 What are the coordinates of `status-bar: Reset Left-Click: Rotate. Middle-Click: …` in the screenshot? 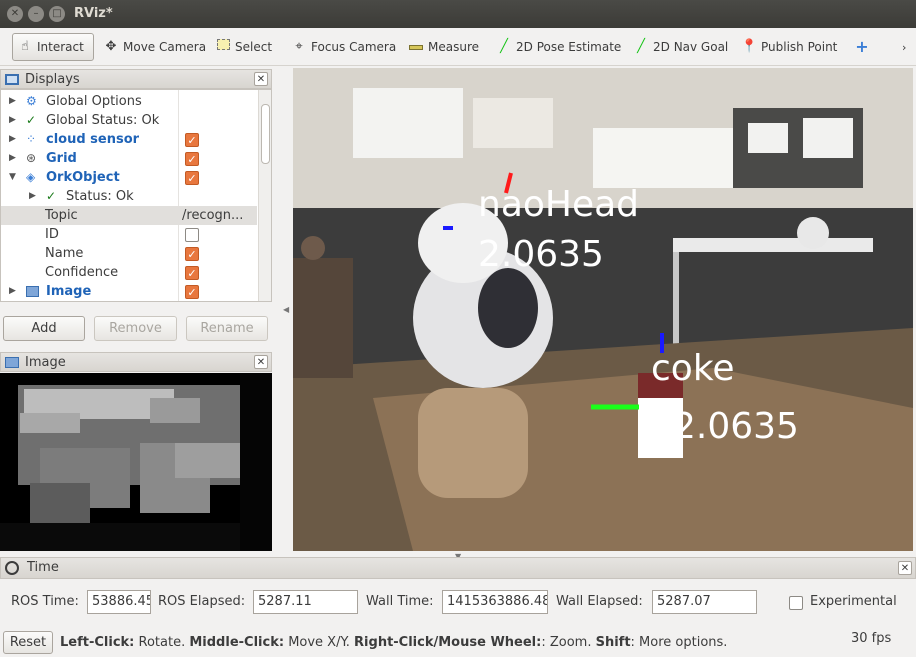 It's located at (458, 642).